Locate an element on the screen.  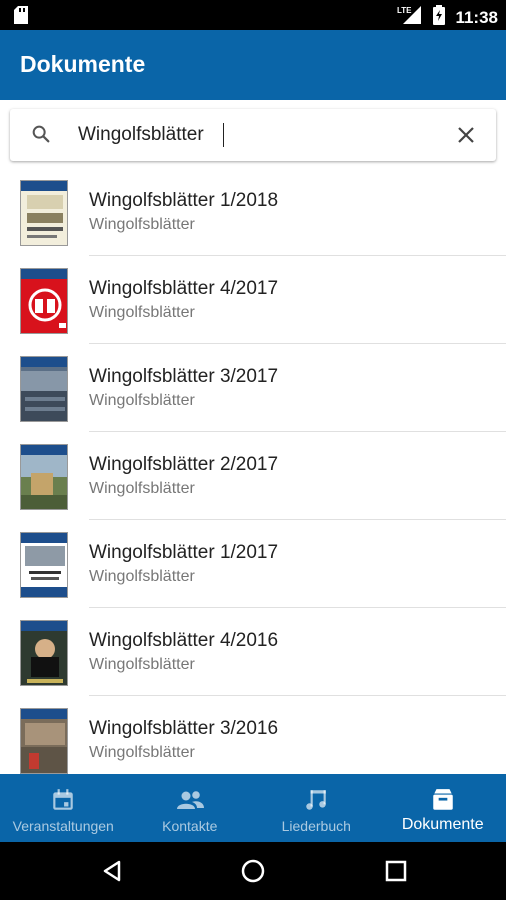
nav-label: Kontakte is located at coordinates (190, 826).